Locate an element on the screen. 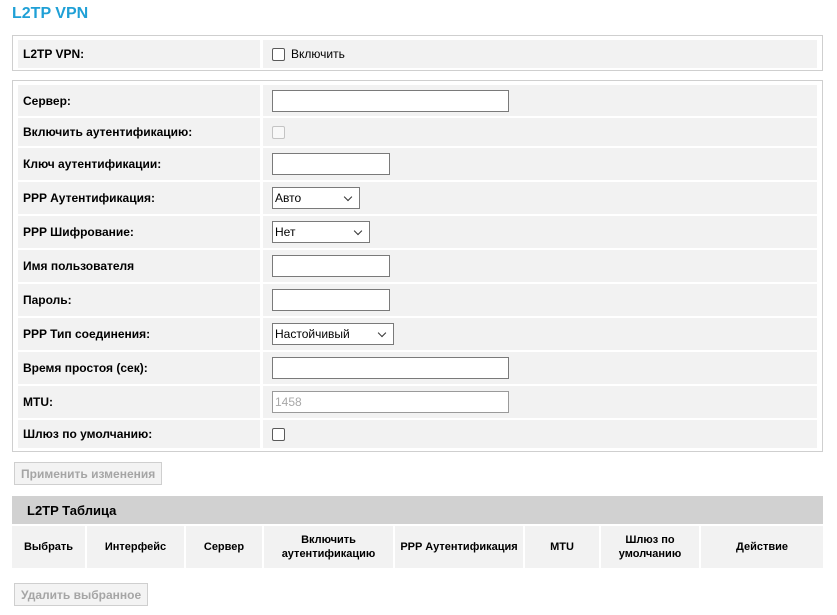  mtu-label: MTU: is located at coordinates (140, 402).